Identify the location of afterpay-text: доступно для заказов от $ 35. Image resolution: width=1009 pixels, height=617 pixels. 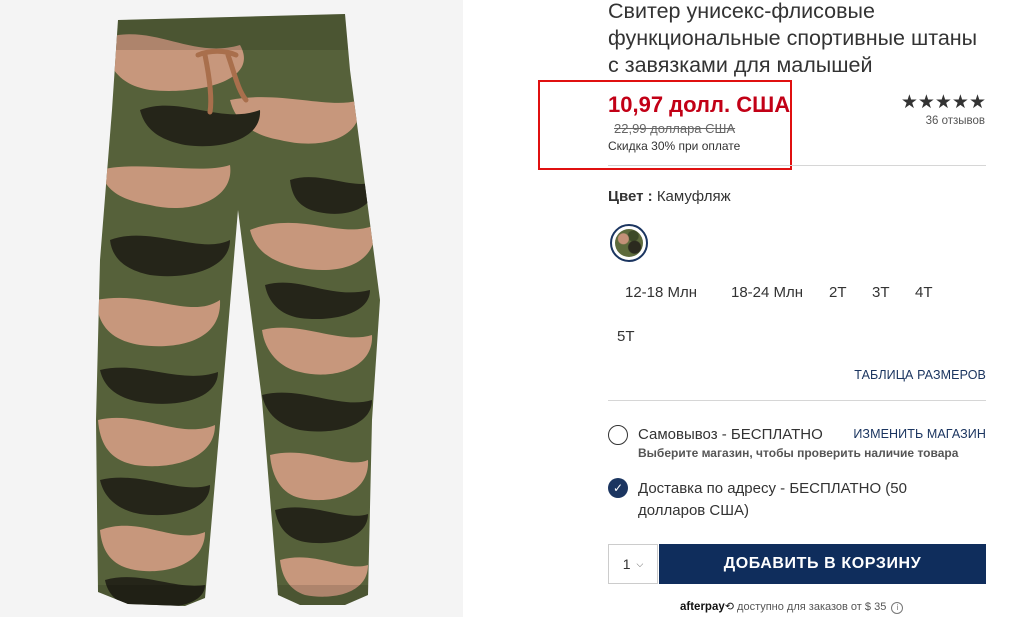
(812, 607).